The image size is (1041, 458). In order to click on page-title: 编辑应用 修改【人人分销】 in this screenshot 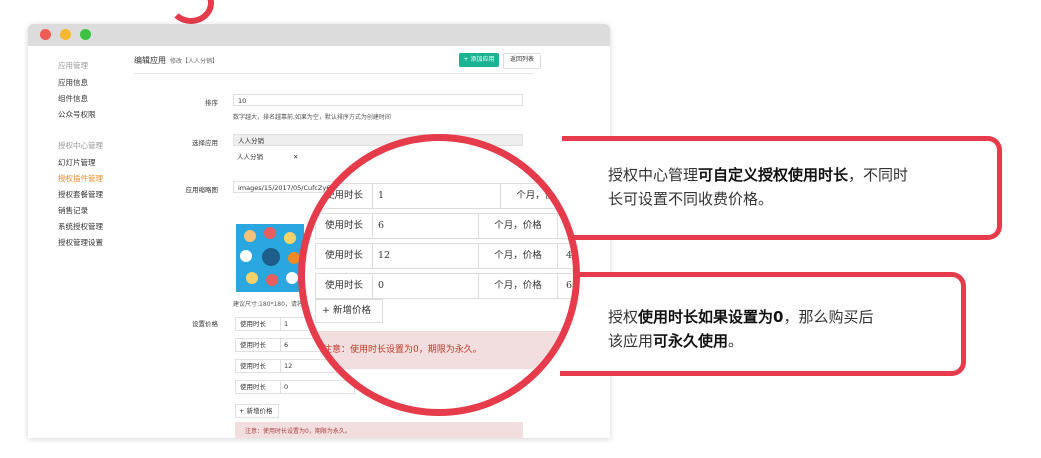, I will do `click(176, 60)`.